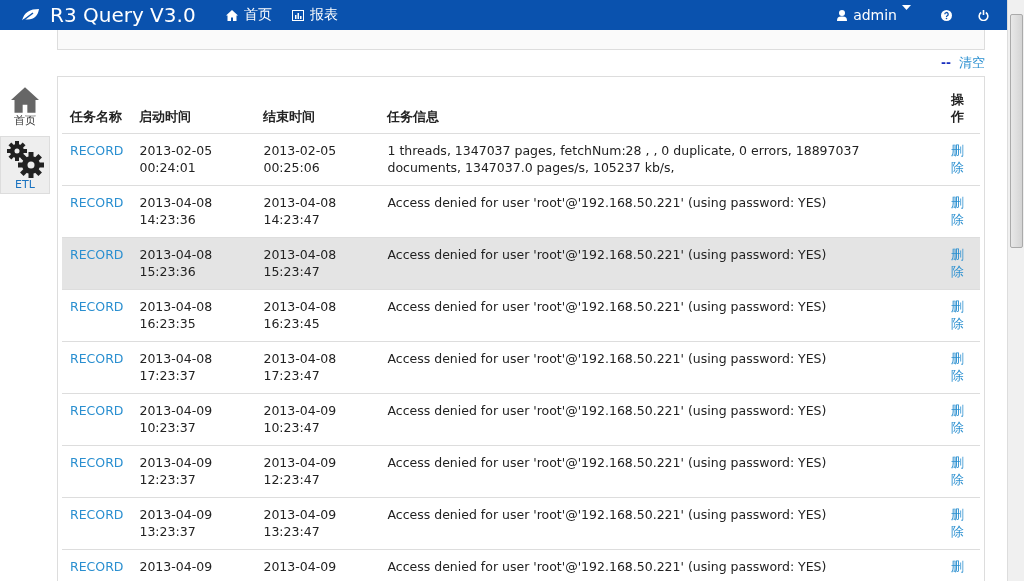 This screenshot has width=1024, height=581. Describe the element at coordinates (946, 63) in the screenshot. I see `dash-mark: --` at that location.